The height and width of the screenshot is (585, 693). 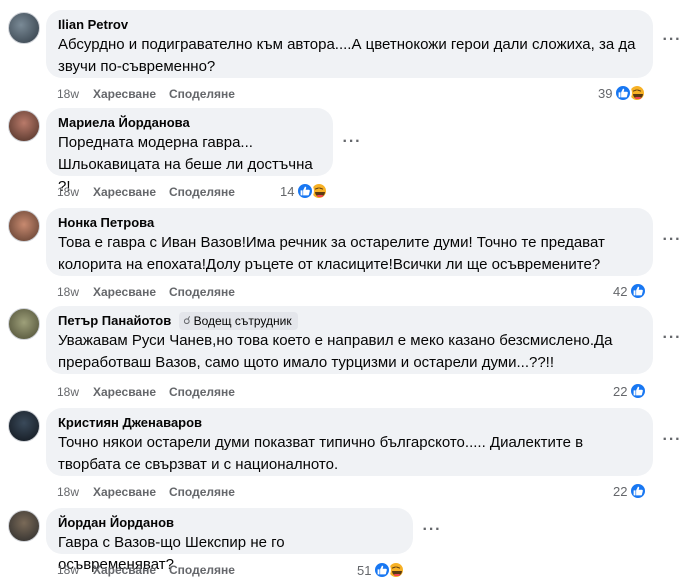 I want to click on reaction-count: 42, so click(x=620, y=291).